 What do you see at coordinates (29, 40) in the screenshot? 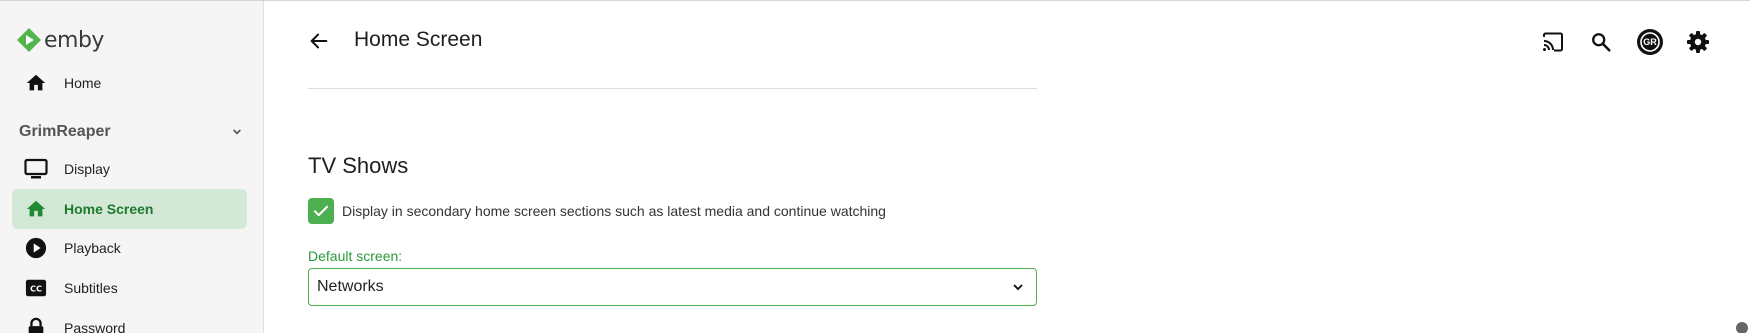
I see `emby-logo-icon` at bounding box center [29, 40].